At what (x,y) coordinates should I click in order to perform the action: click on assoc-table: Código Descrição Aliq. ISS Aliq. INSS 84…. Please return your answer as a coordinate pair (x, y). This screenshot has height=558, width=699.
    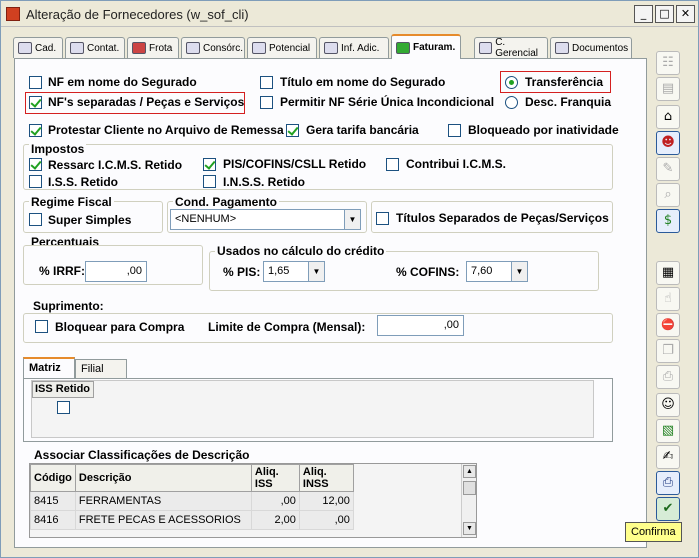
    Looking at the image, I should click on (192, 497).